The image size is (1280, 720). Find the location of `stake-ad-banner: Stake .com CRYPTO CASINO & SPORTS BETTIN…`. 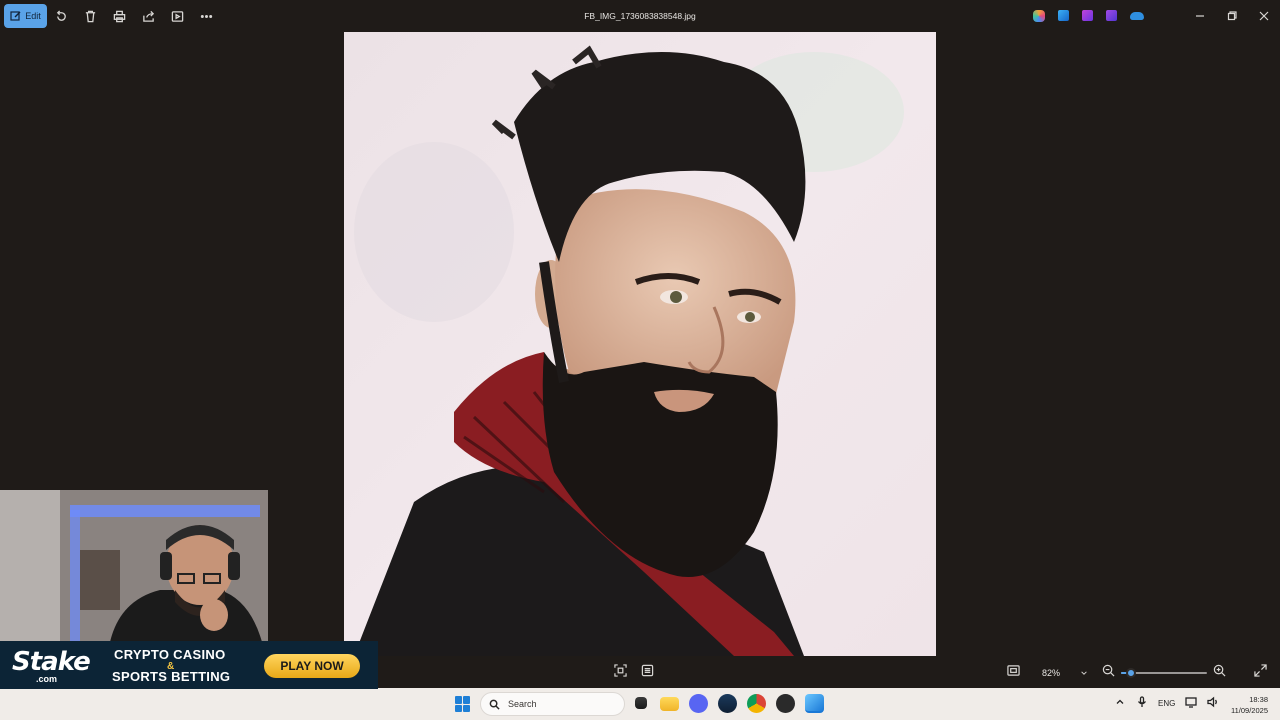

stake-ad-banner: Stake .com CRYPTO CASINO & SPORTS BETTIN… is located at coordinates (189, 665).